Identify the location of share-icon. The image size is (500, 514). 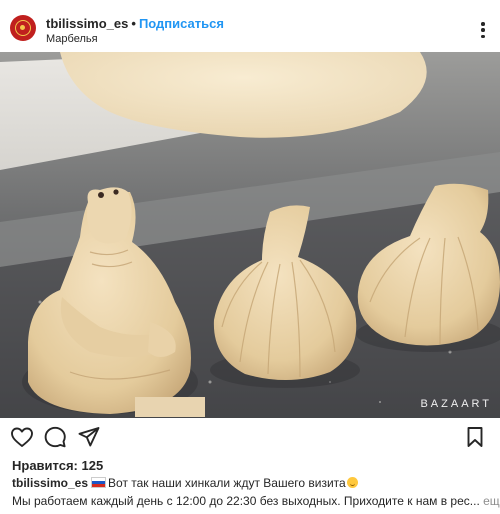
(89, 437).